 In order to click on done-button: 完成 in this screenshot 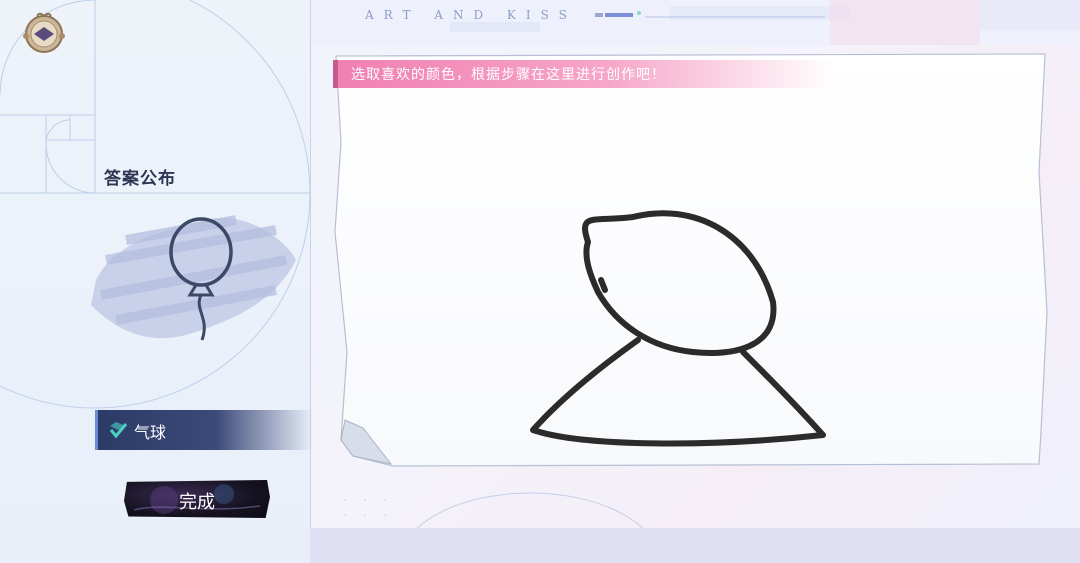, I will do `click(197, 499)`.